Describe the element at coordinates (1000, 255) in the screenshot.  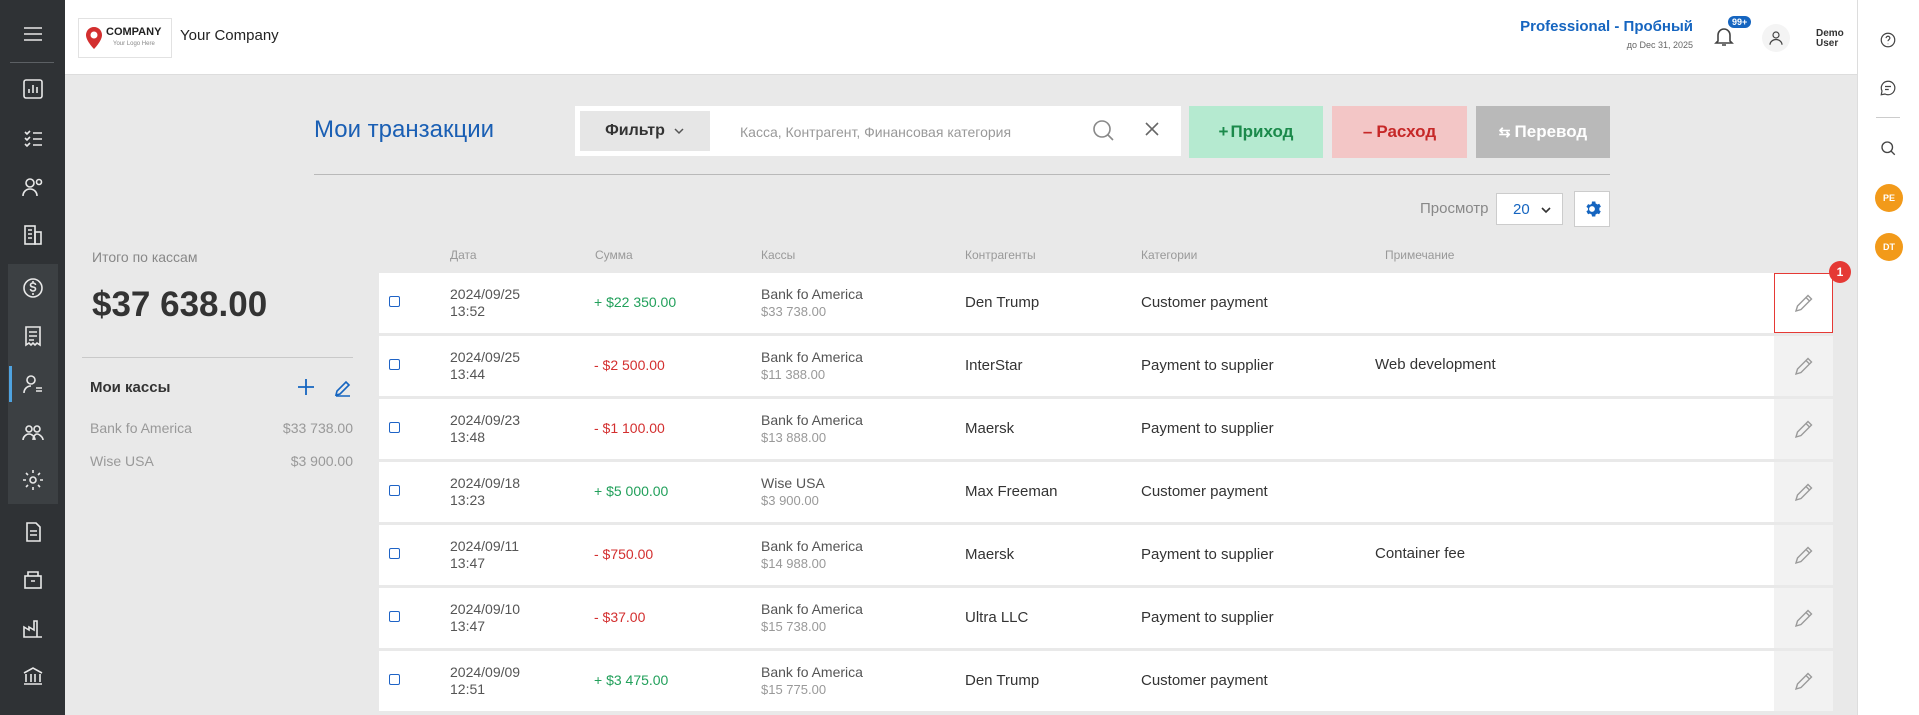
I see `col-header-counterparties: Контрагенты` at that location.